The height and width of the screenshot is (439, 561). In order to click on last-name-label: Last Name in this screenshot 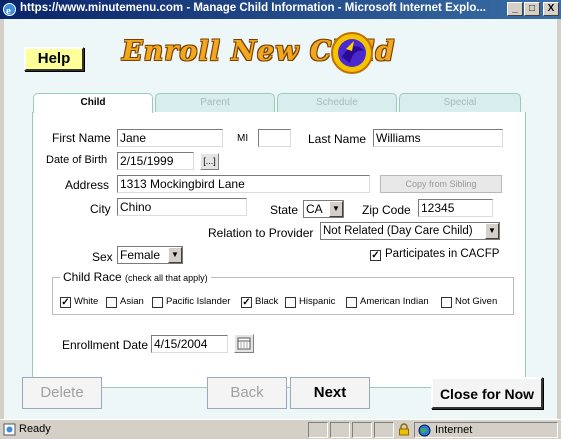, I will do `click(337, 139)`.